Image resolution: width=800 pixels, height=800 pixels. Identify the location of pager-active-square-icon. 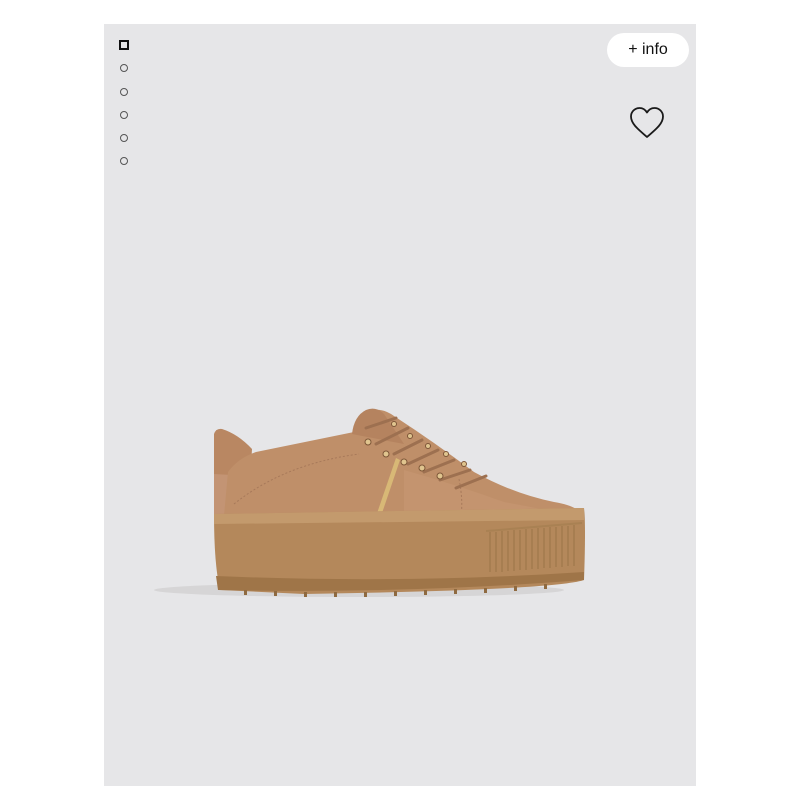
(124, 45).